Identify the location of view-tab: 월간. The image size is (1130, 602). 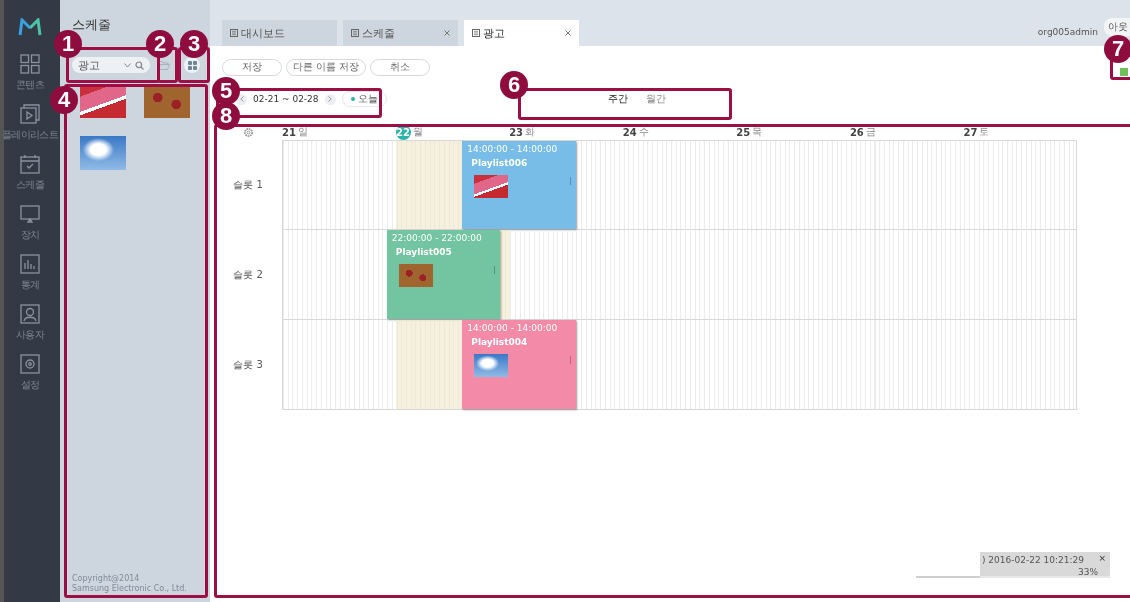
(656, 99).